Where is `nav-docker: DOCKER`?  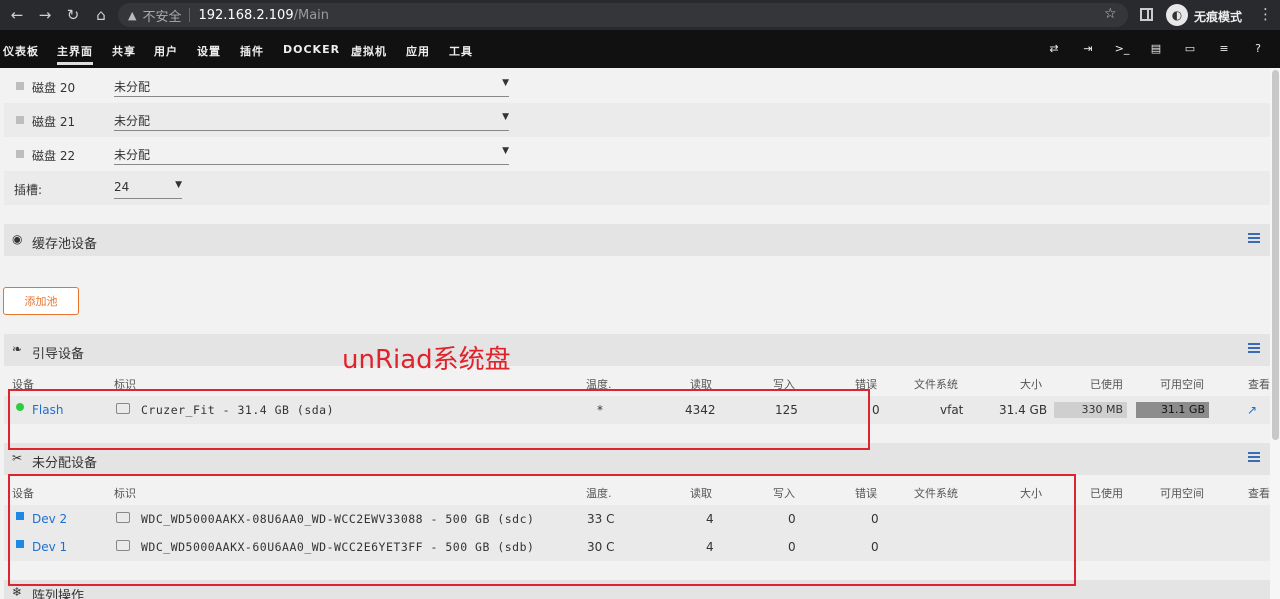
nav-docker: DOCKER is located at coordinates (311, 49).